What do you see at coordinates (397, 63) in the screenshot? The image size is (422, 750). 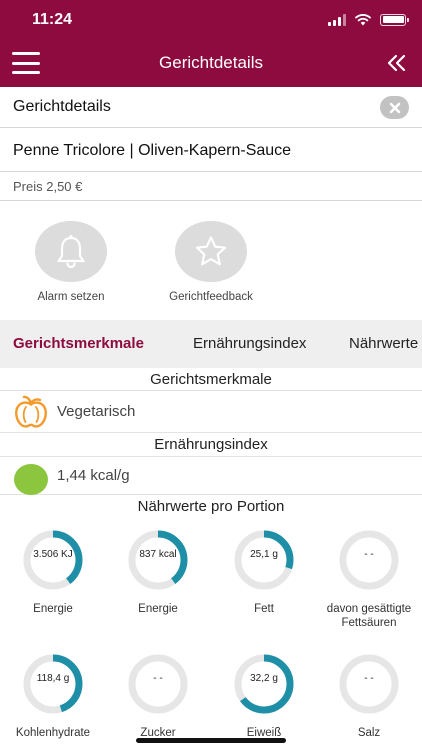 I see `double-chevron-left-icon` at bounding box center [397, 63].